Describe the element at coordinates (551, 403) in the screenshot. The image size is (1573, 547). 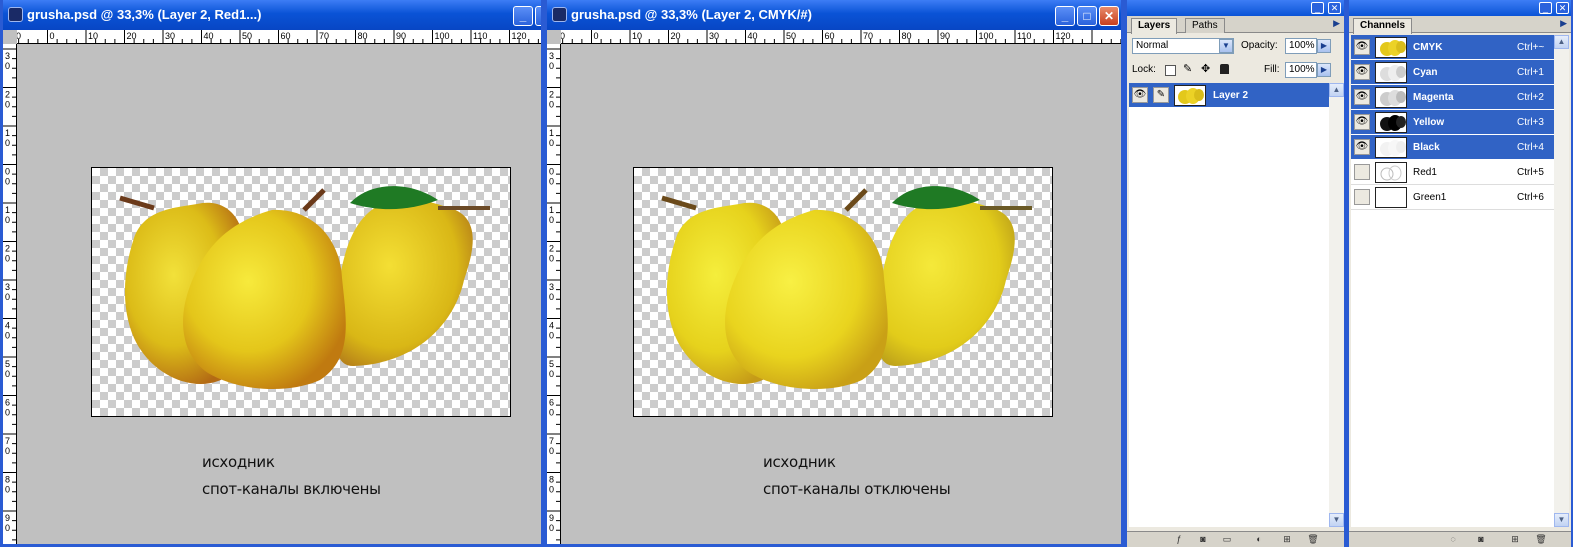
I see `ruler-label: 6` at that location.